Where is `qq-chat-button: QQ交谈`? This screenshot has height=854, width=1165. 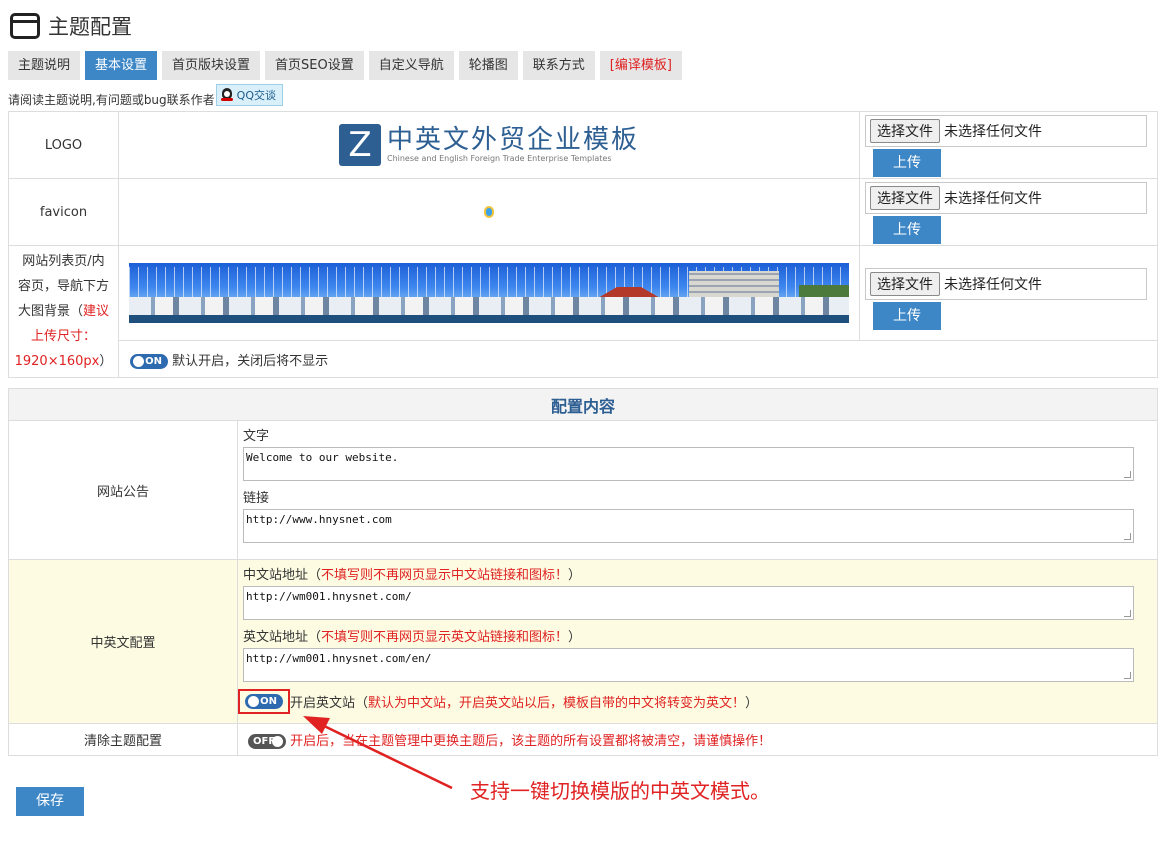
qq-chat-button: QQ交谈 is located at coordinates (249, 95).